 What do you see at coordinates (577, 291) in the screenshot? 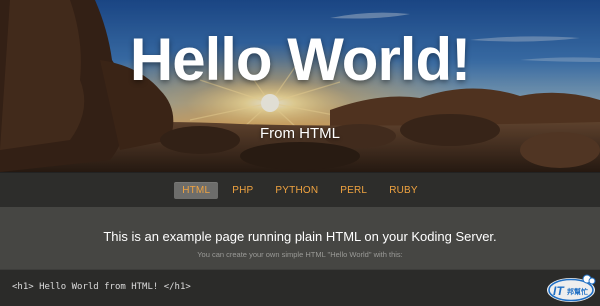
I see `svg-text: 邦幫忙` at bounding box center [577, 291].